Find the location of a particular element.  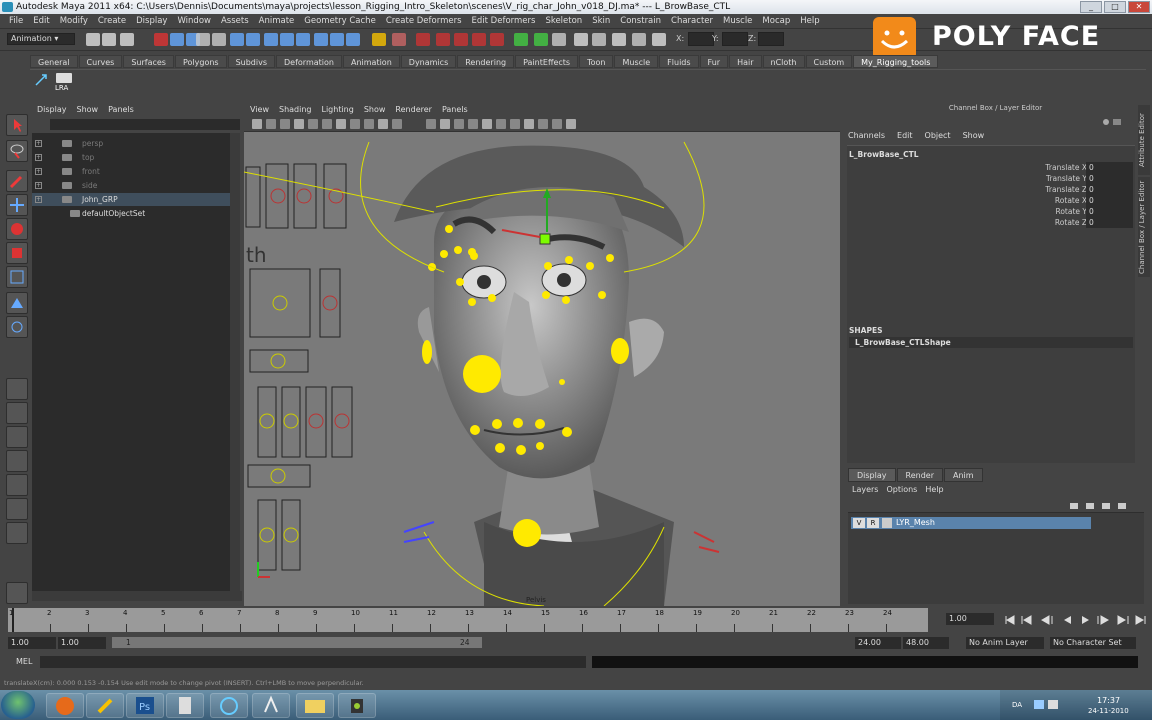

shelf-tab-curves: Curves is located at coordinates (100, 61).